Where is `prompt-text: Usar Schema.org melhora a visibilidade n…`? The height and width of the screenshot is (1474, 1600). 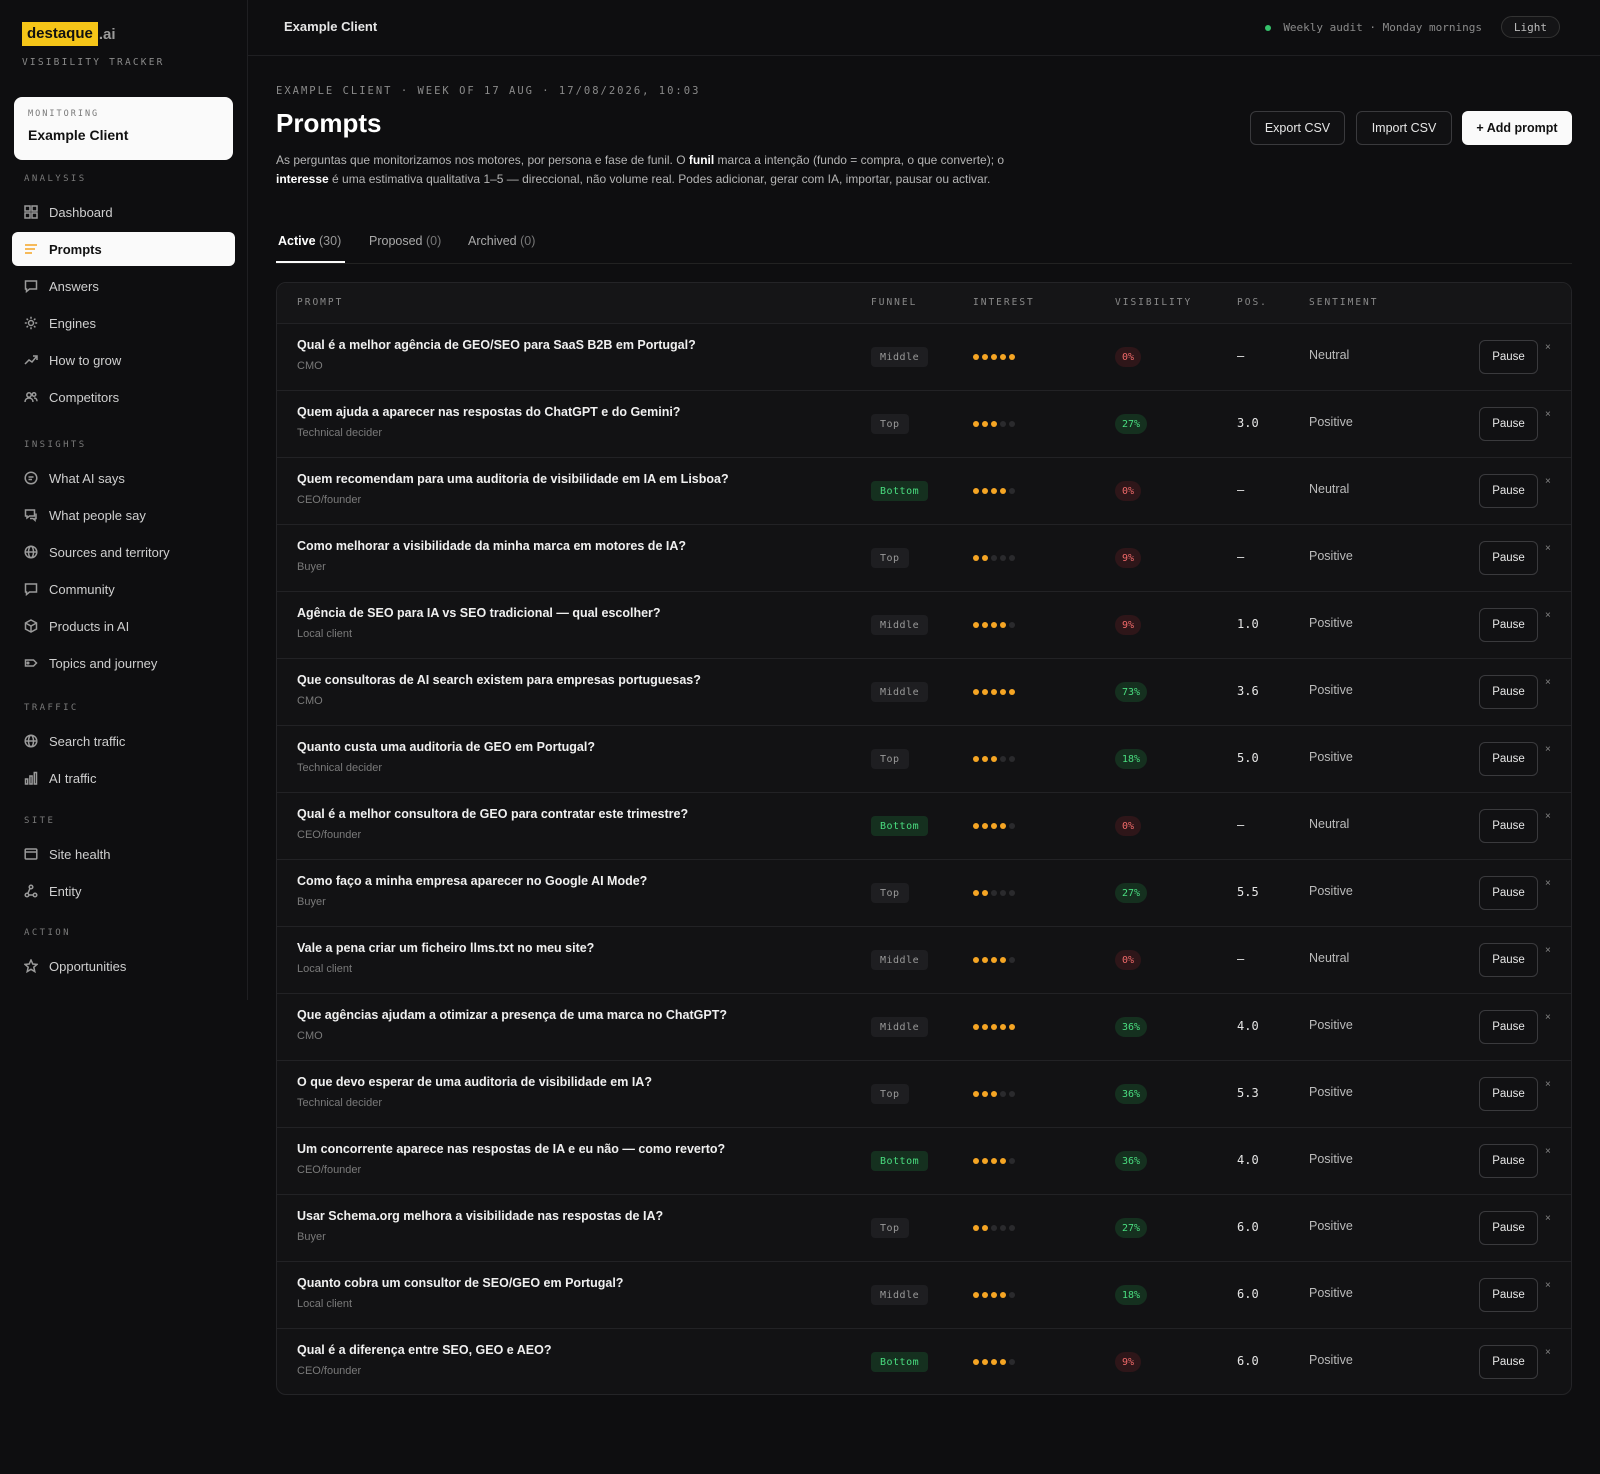
prompt-text: Usar Schema.org melhora a visibilidade n… is located at coordinates (480, 1216).